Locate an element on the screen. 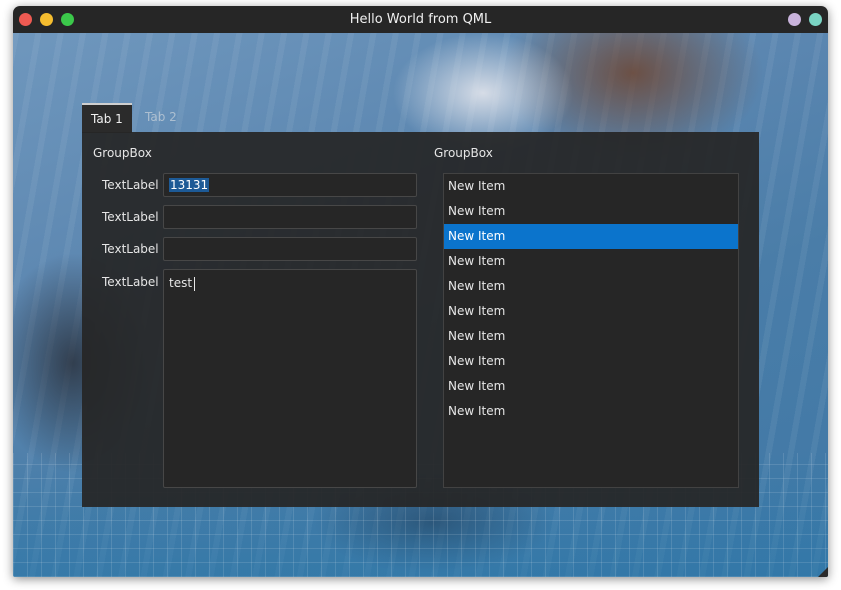 This screenshot has height=590, width=841. left-groupbox-title: GroupBox is located at coordinates (122, 153).